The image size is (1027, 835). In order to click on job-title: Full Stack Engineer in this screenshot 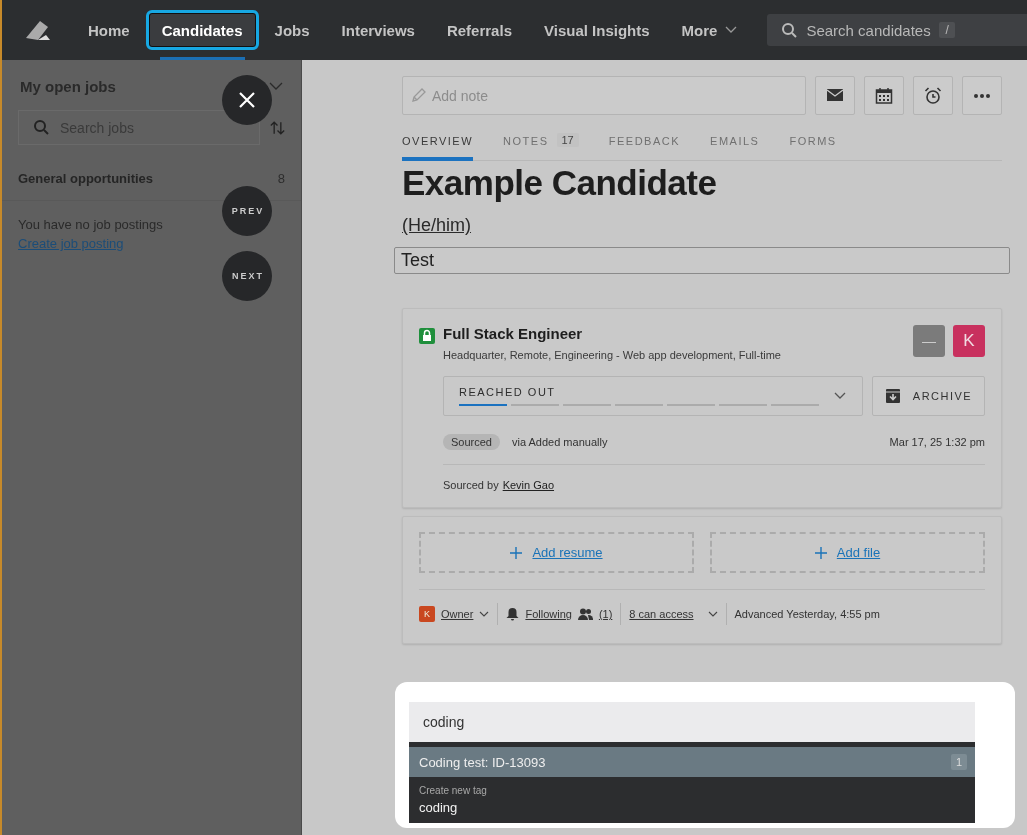, I will do `click(678, 333)`.